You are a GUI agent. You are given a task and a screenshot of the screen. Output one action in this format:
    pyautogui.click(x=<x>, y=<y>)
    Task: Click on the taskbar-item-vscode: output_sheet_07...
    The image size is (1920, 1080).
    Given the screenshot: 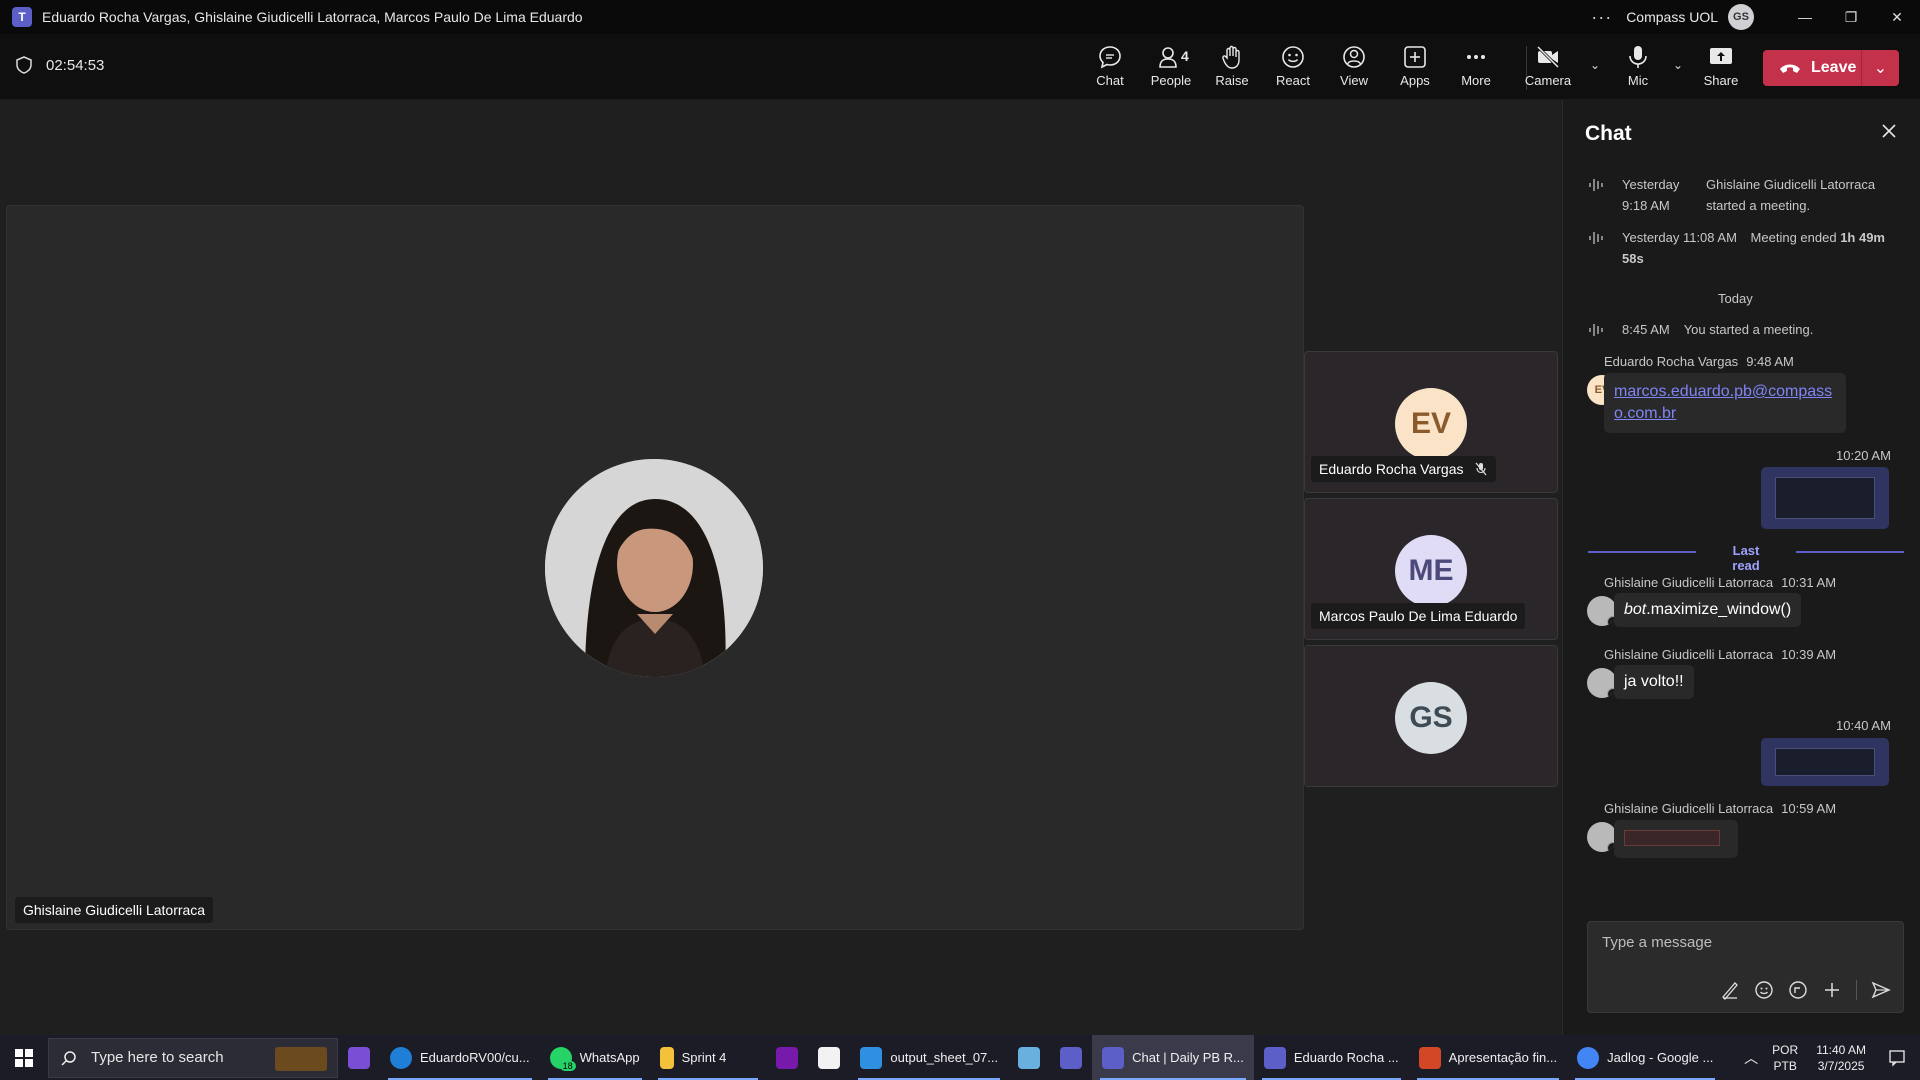 What is the action you would take?
    pyautogui.click(x=929, y=1057)
    